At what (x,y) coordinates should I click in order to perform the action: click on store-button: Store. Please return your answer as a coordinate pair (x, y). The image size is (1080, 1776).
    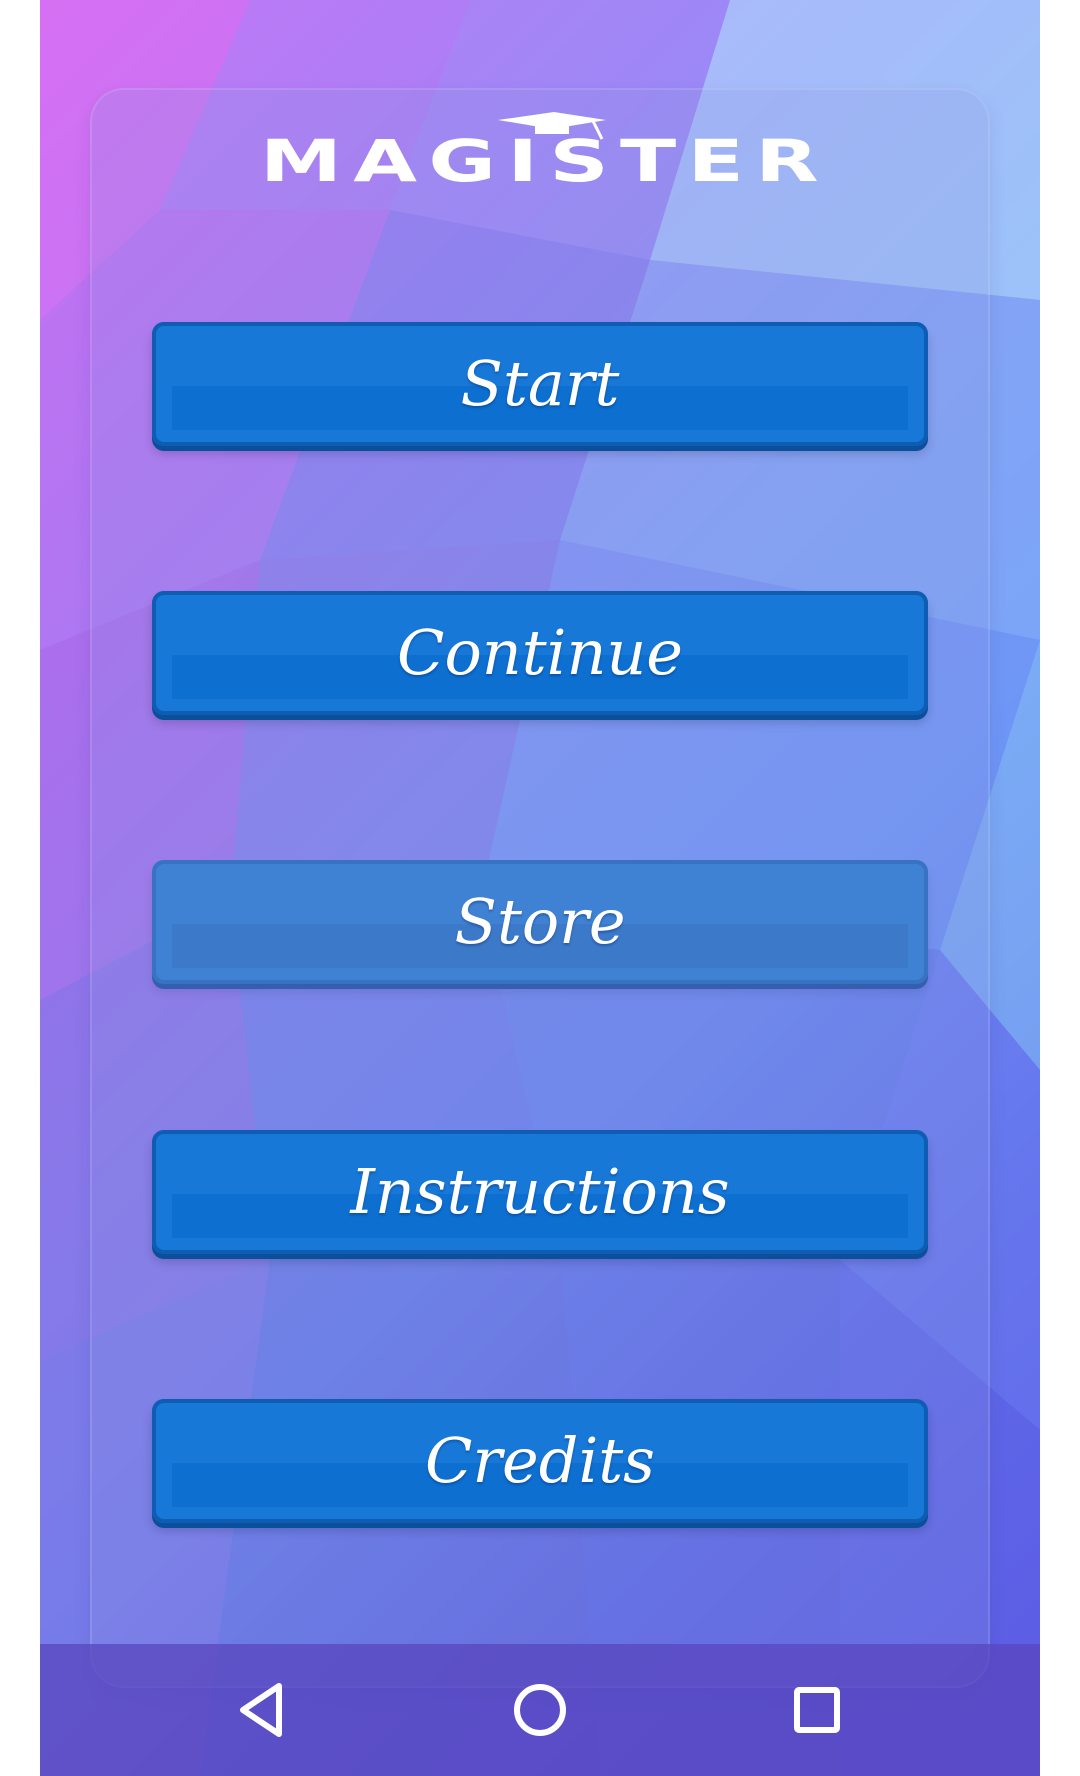
    Looking at the image, I should click on (540, 922).